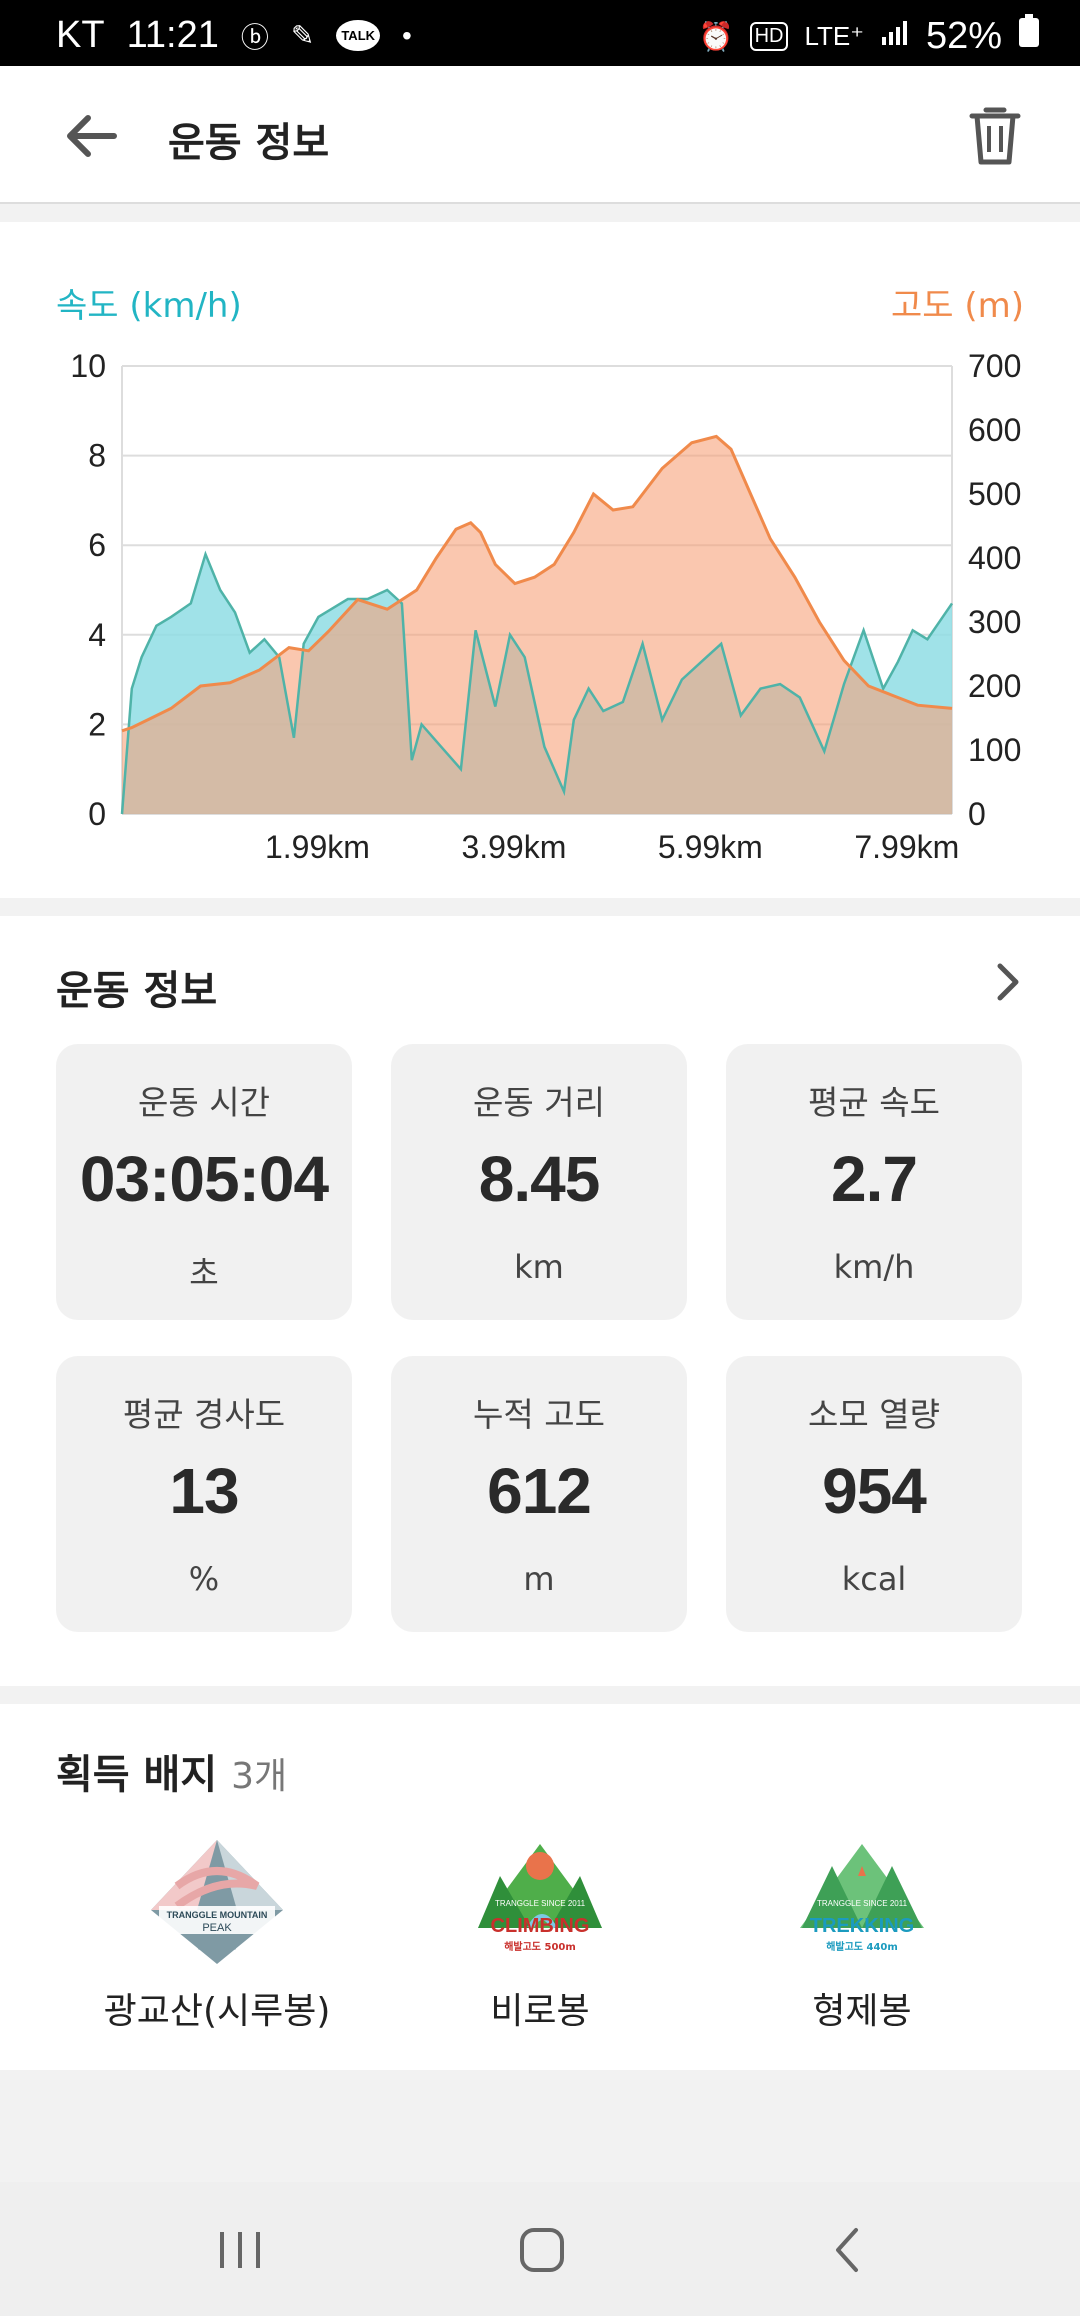 The width and height of the screenshot is (1080, 2316). I want to click on stat-value: 612, so click(539, 1491).